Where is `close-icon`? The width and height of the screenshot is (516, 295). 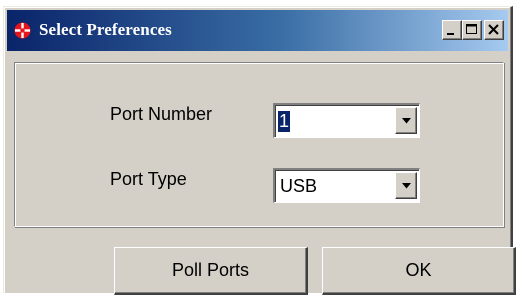
close-icon is located at coordinates (493, 29).